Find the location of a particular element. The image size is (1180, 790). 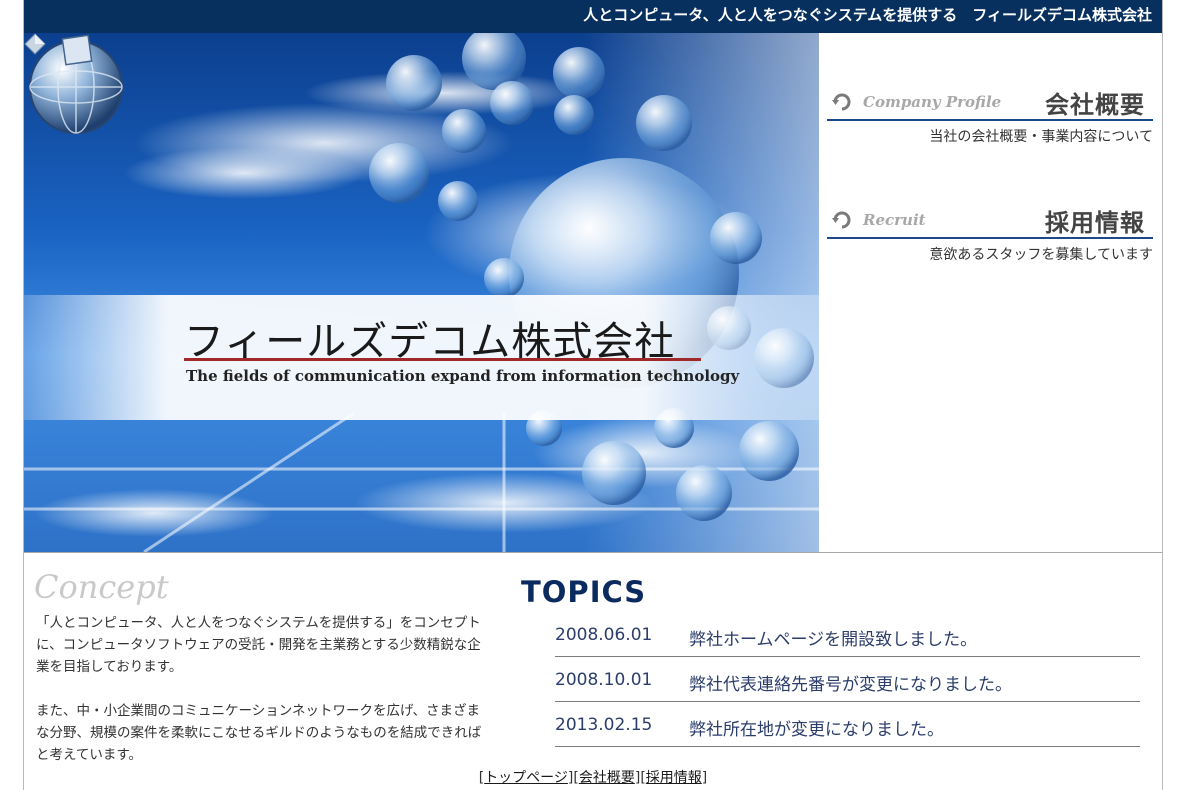

footer-link-recruit: 採用情報 is located at coordinates (674, 778).